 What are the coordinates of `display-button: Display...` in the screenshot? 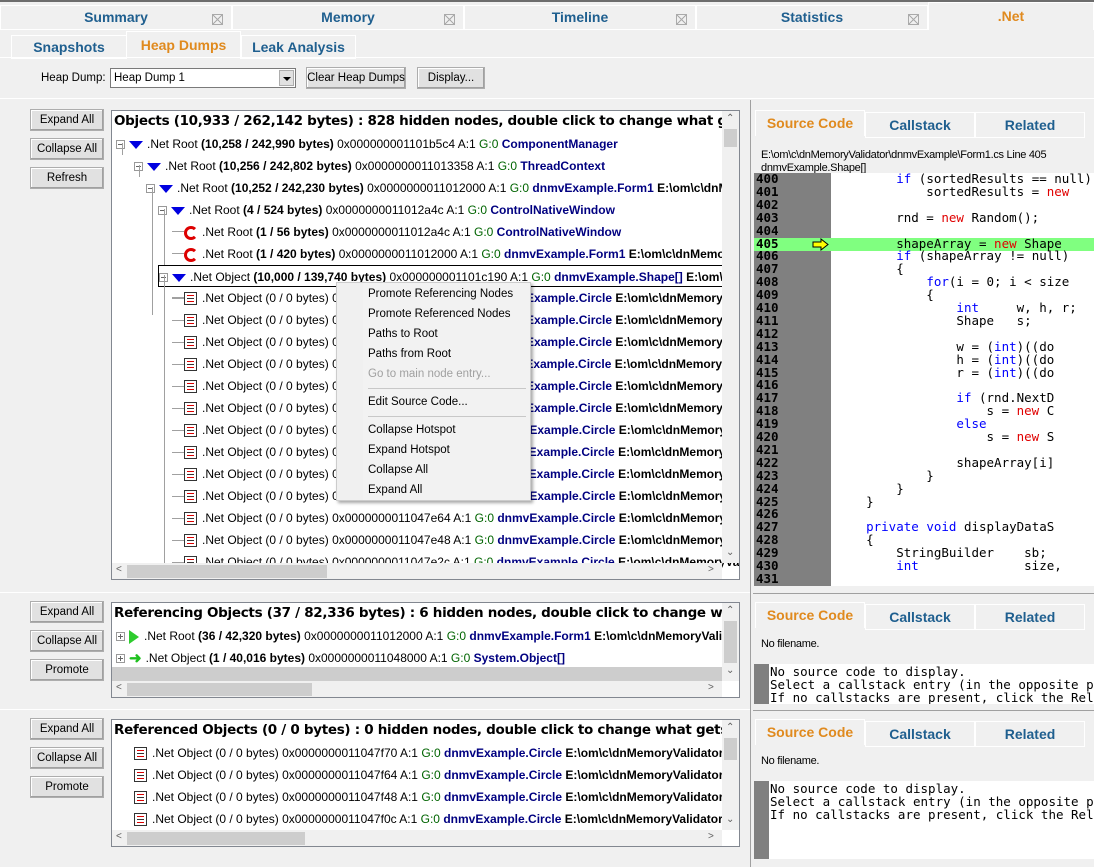 It's located at (451, 78).